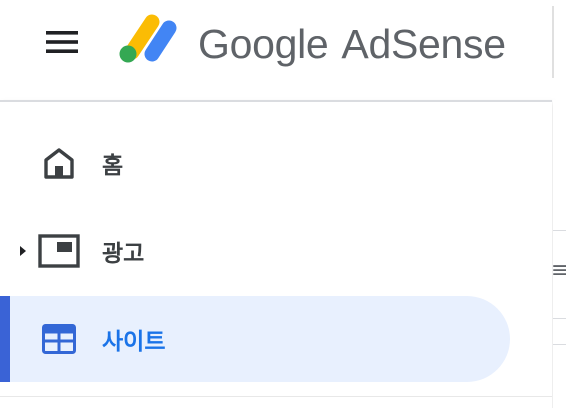  What do you see at coordinates (113, 166) in the screenshot?
I see `sidebar-item-label: 홈` at bounding box center [113, 166].